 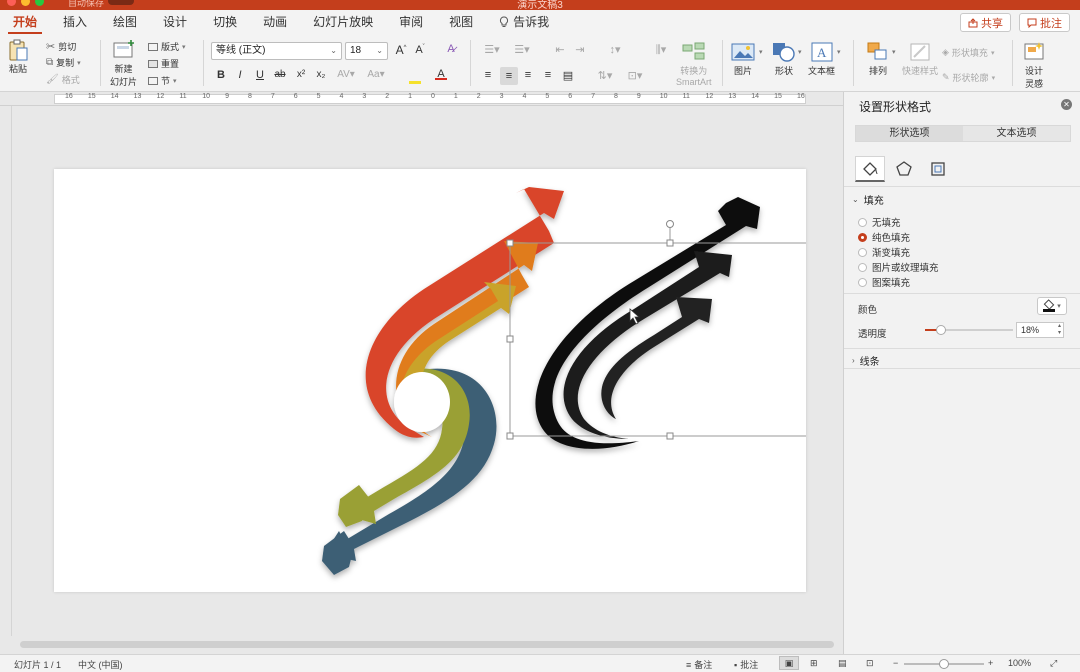 What do you see at coordinates (225, 22) in the screenshot?
I see `tab-transitions: 切换` at bounding box center [225, 22].